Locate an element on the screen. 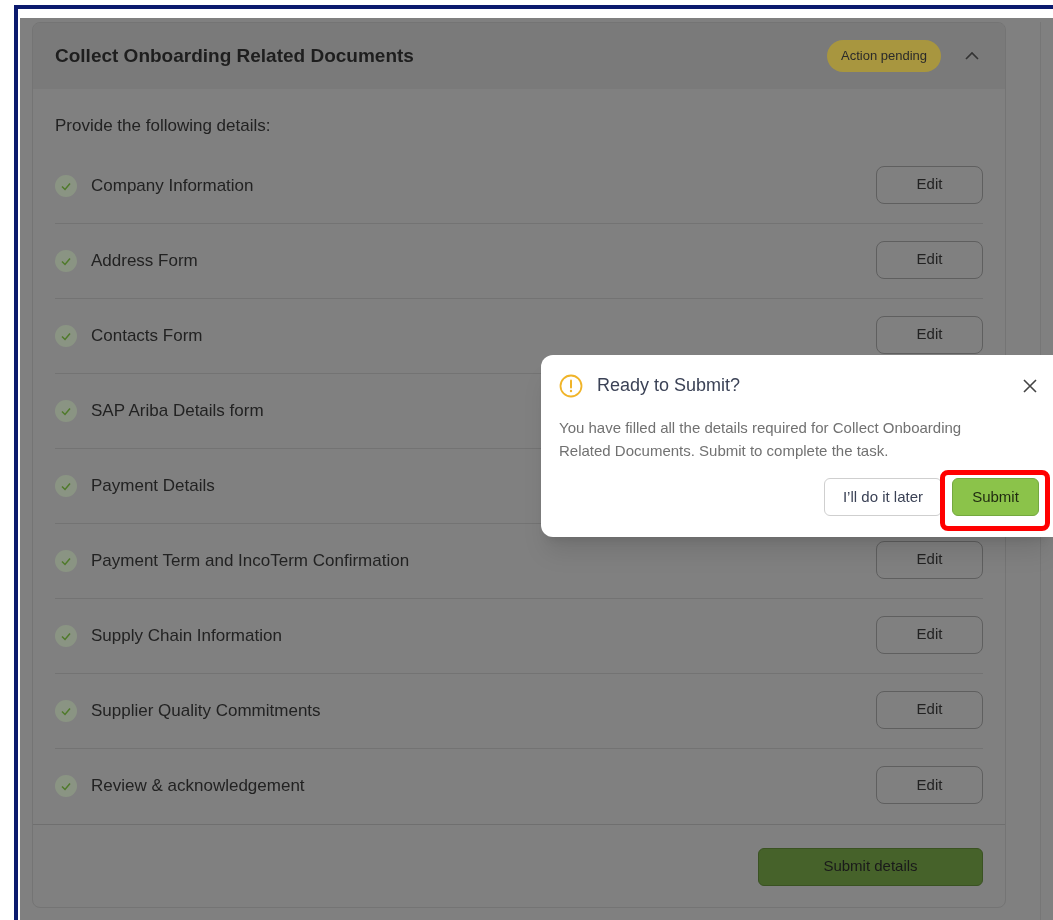 This screenshot has width=1053, height=920. card-title: Collect Onboarding Related Documents is located at coordinates (235, 55).